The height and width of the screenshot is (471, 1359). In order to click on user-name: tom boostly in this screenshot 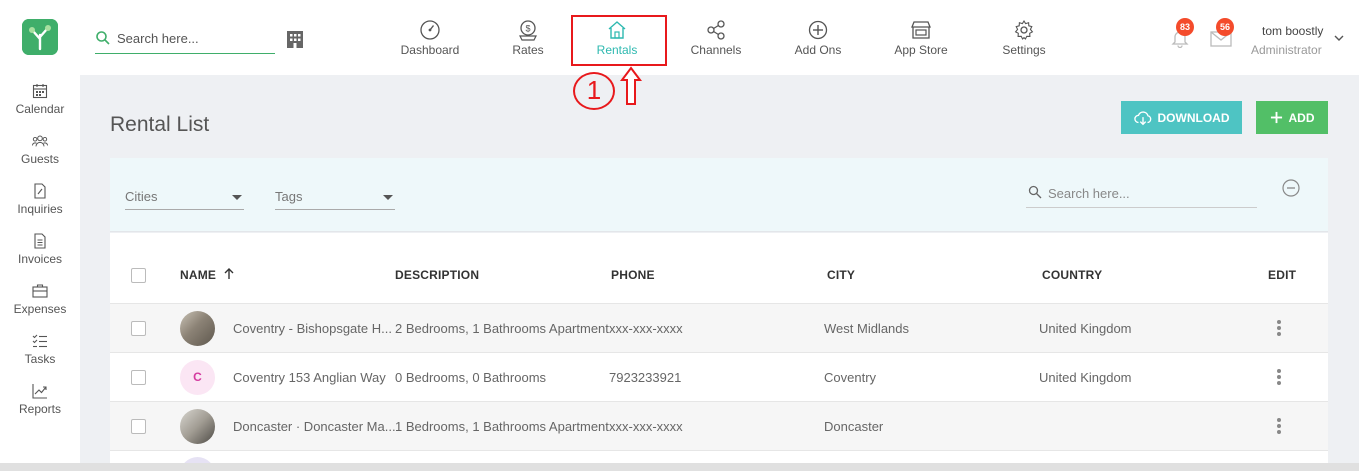, I will do `click(1292, 31)`.